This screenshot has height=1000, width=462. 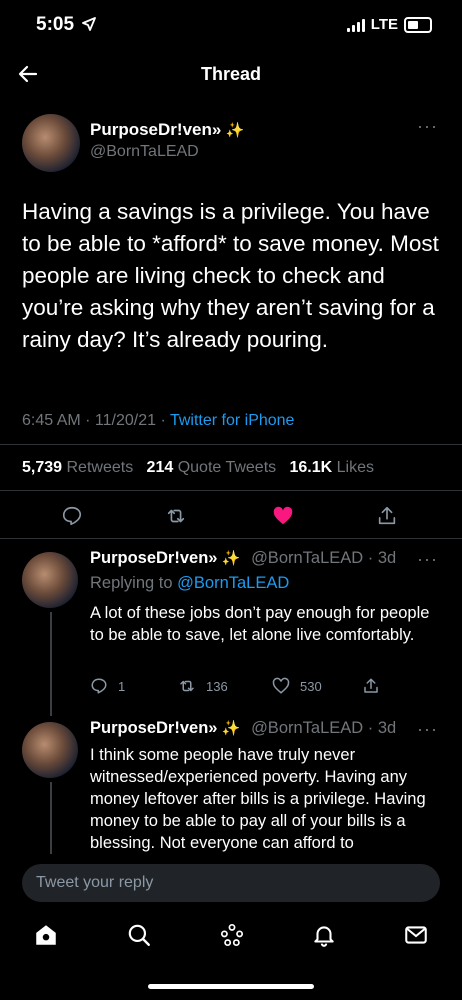 I want to click on replying-to-handle: @BornTaLEAD, so click(x=233, y=583).